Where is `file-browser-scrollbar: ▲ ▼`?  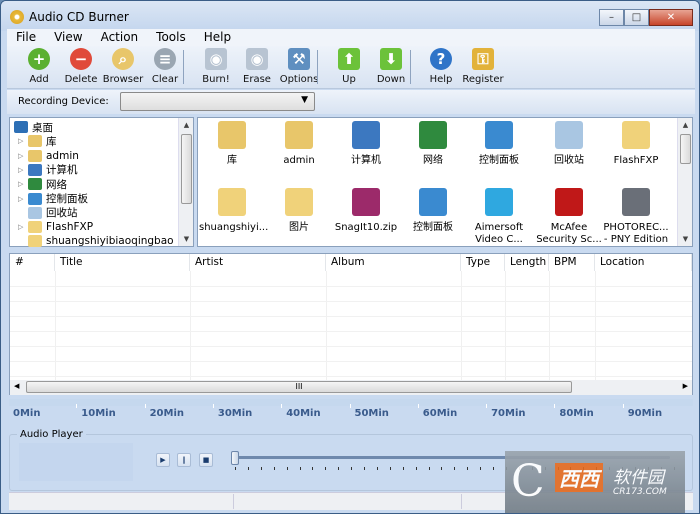
file-browser-scrollbar: ▲ ▼ is located at coordinates (684, 182).